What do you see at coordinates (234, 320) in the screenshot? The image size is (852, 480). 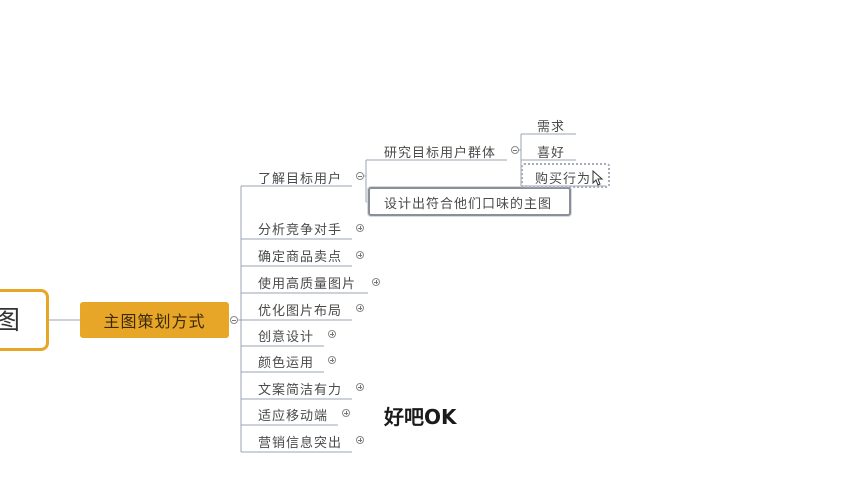 I see `main-topic-collapse-icon` at bounding box center [234, 320].